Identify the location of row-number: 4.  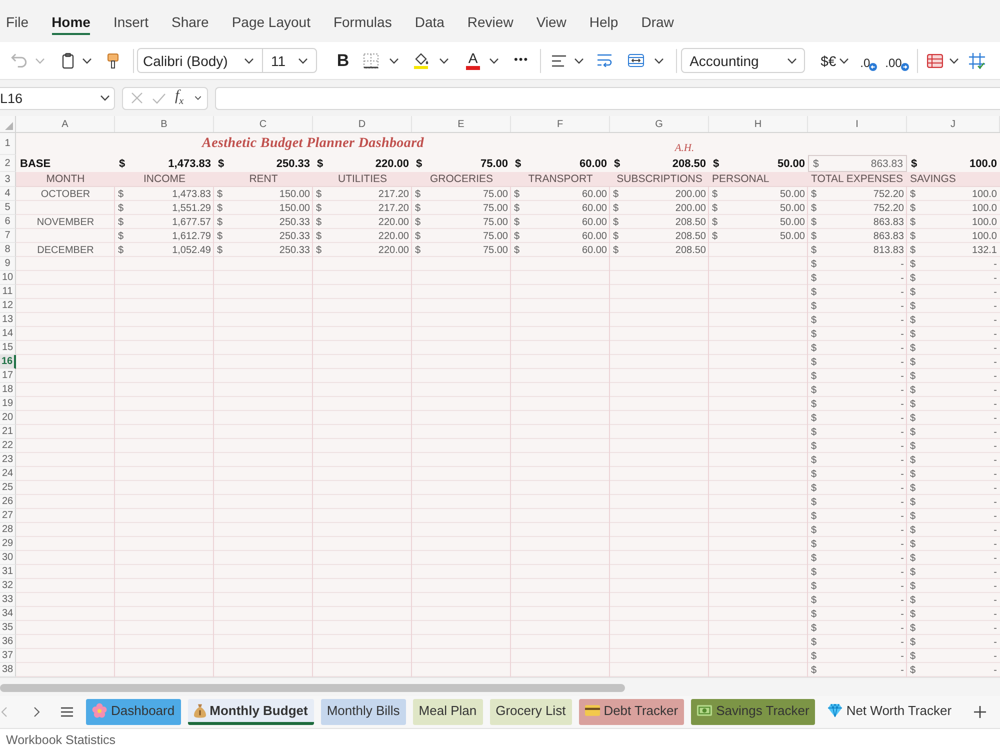
(8, 194).